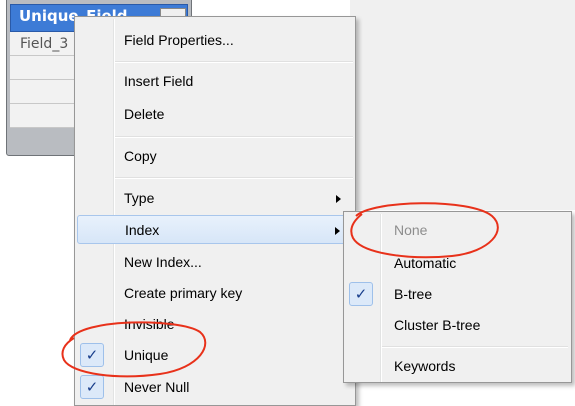 This screenshot has height=406, width=575. I want to click on menu-item-label: Keywords, so click(425, 366).